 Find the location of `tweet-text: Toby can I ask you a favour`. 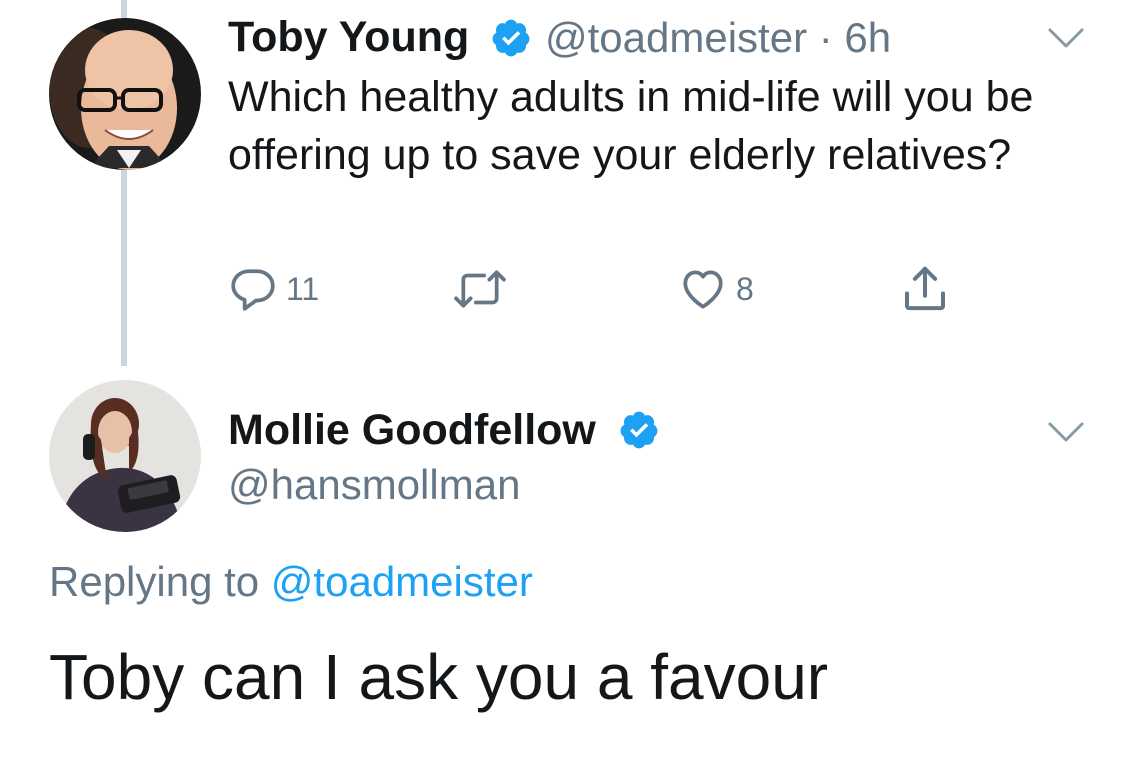

tweet-text: Toby can I ask you a favour is located at coordinates (439, 677).